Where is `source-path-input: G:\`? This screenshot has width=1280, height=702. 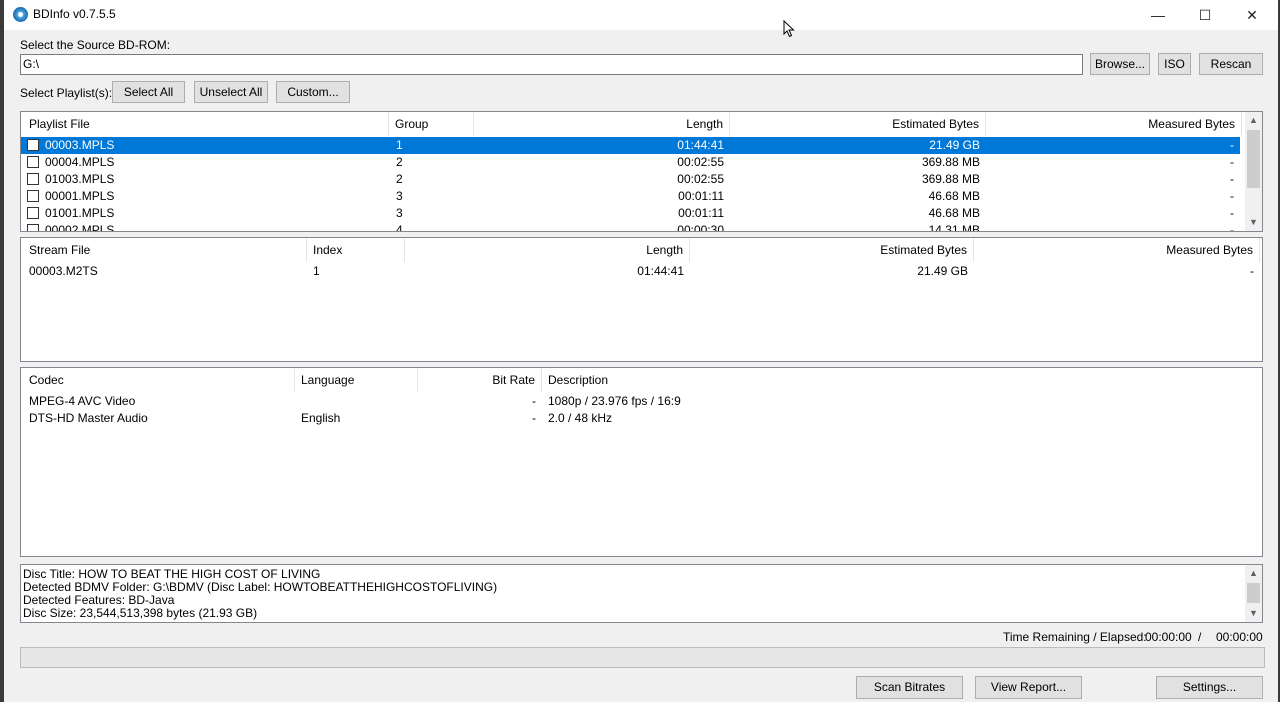
source-path-input: G:\ is located at coordinates (551, 64).